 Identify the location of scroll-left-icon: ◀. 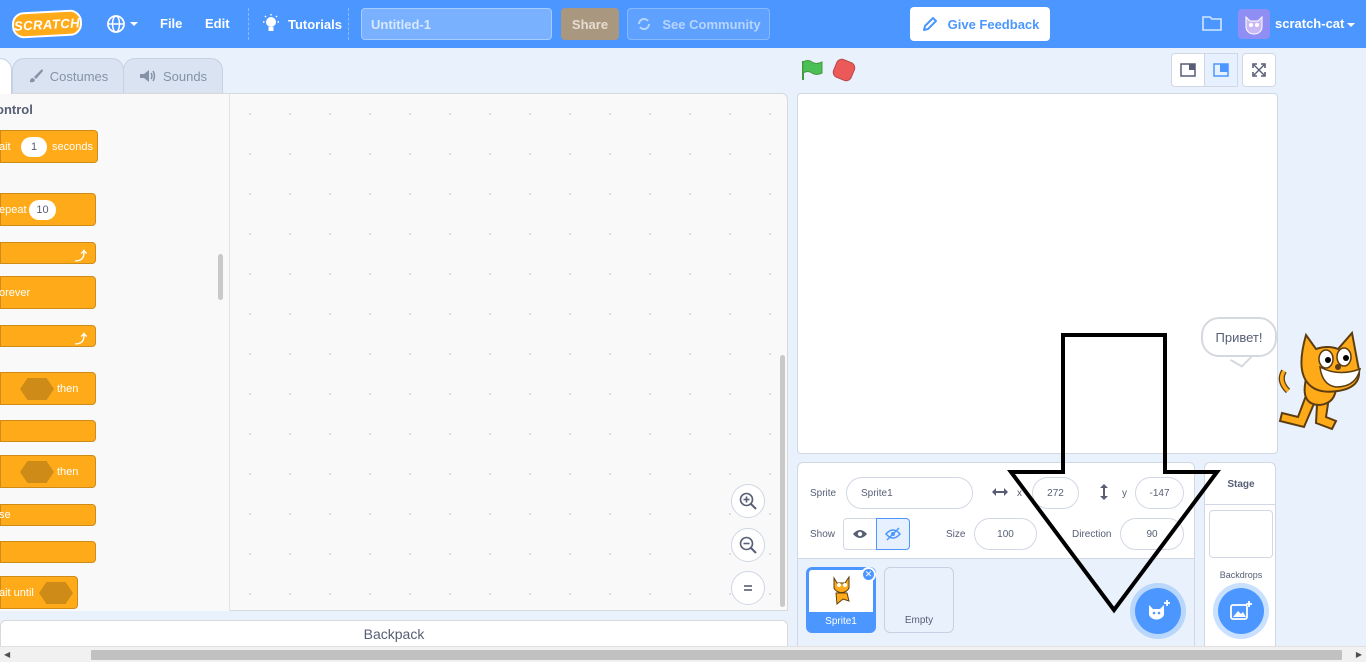
(7, 654).